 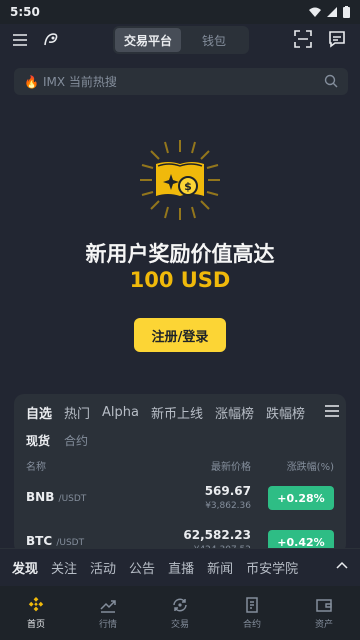 What do you see at coordinates (120, 412) in the screenshot?
I see `tab-alpha: Alpha` at bounding box center [120, 412].